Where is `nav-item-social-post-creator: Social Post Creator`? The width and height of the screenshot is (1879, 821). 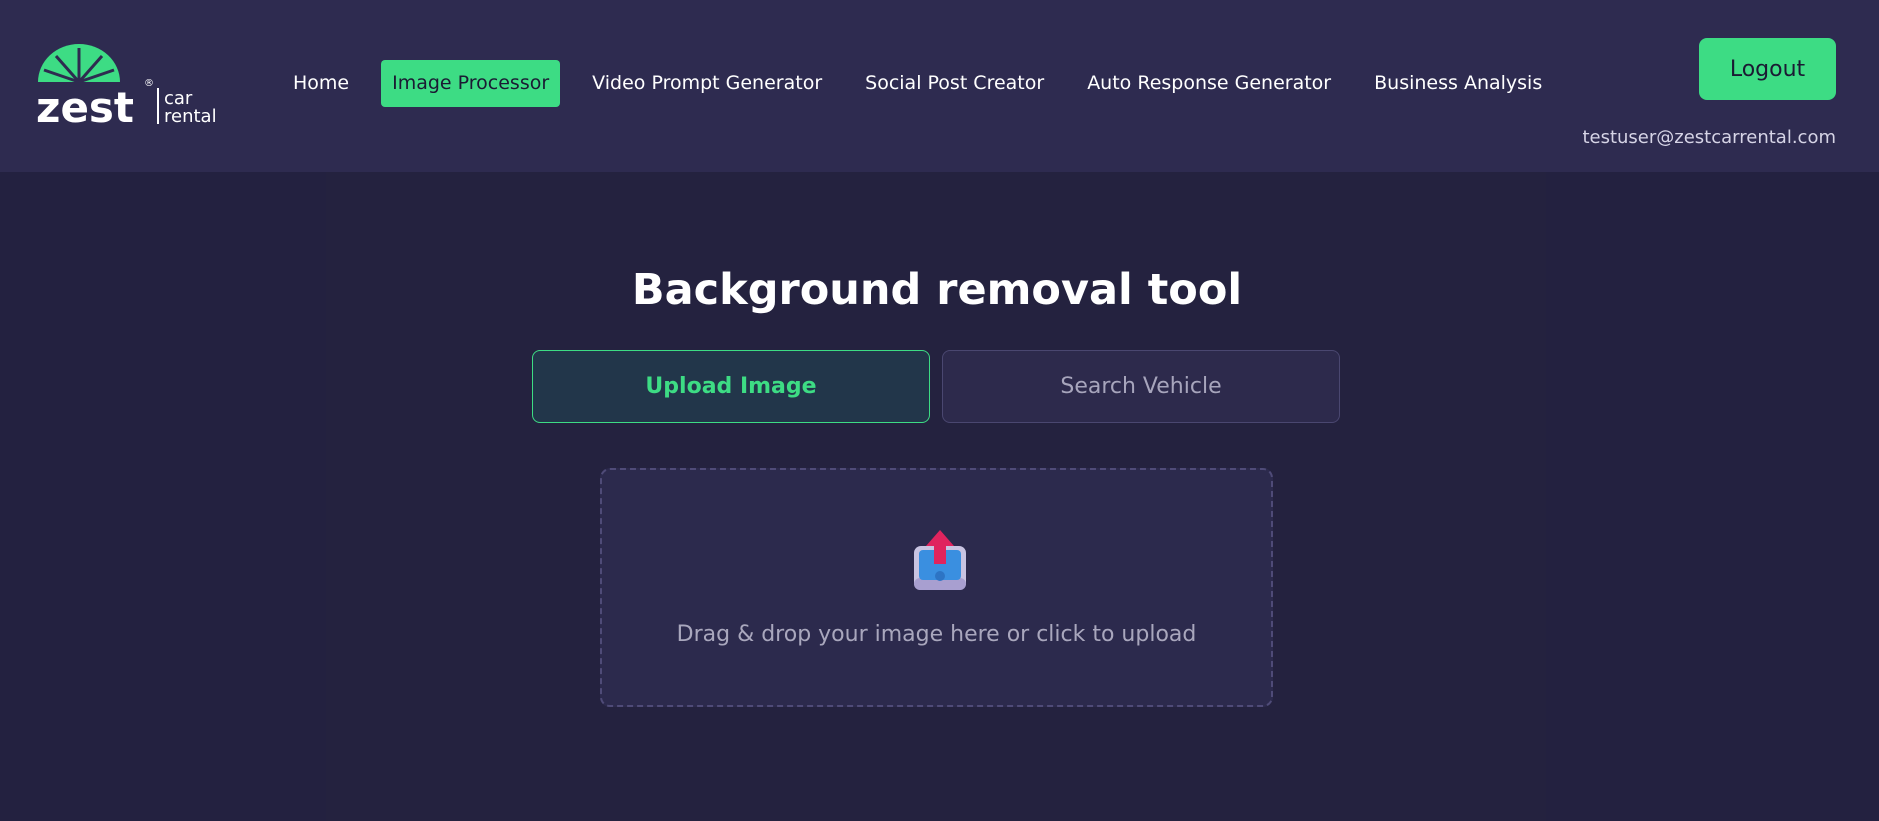
nav-item-social-post-creator: Social Post Creator is located at coordinates (954, 83).